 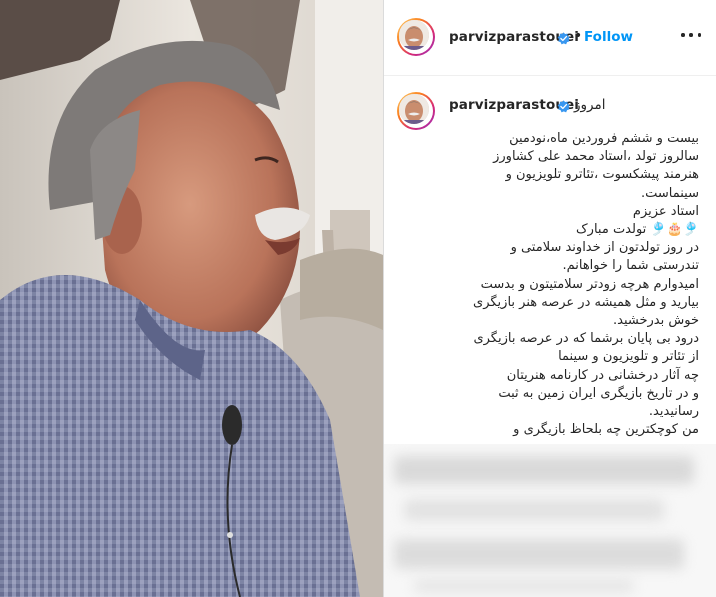 What do you see at coordinates (586, 302) in the screenshot?
I see `caption-line: بیارید و مثل همیشه در عرصه هنر بازیگری` at bounding box center [586, 302].